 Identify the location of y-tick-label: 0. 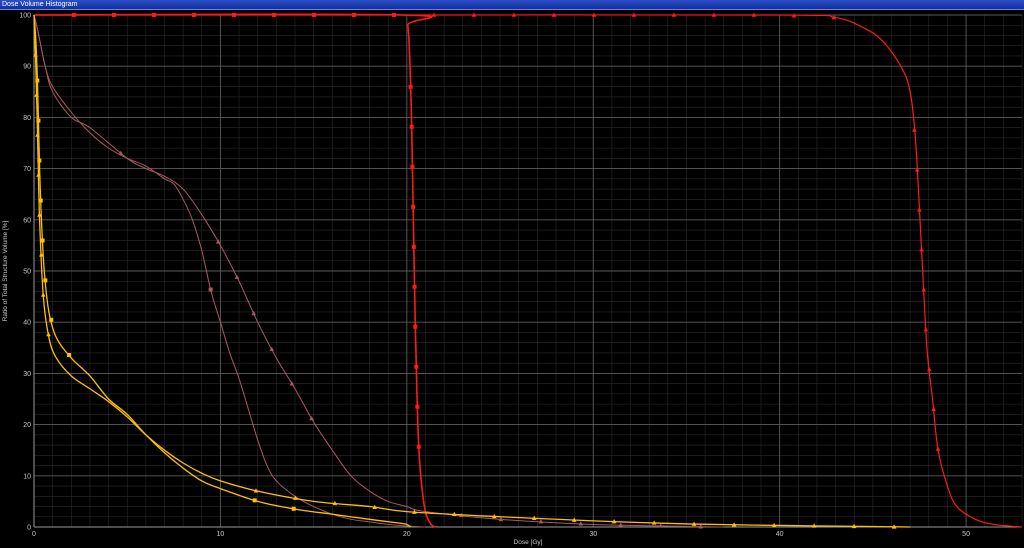
(29, 528).